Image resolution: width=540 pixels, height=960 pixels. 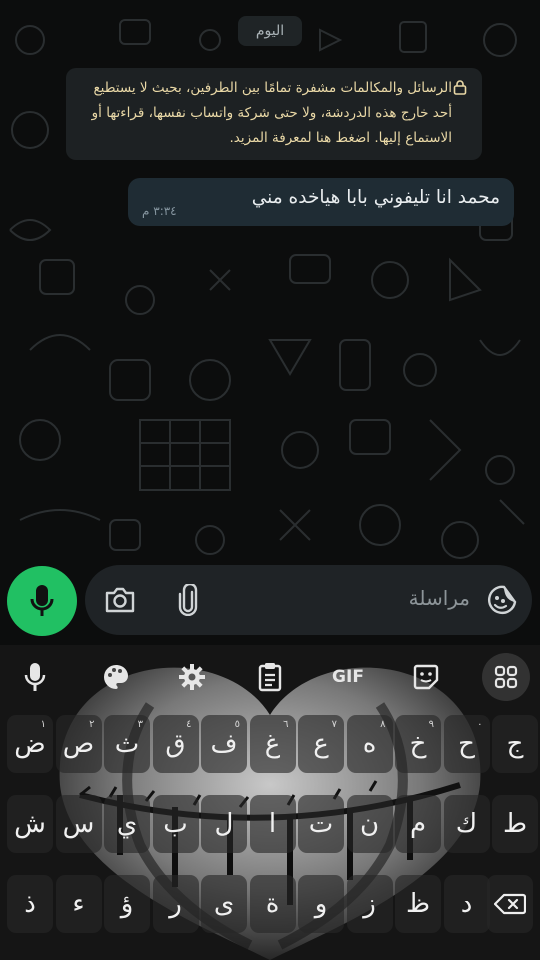 I want to click on gear-icon, so click(x=192, y=677).